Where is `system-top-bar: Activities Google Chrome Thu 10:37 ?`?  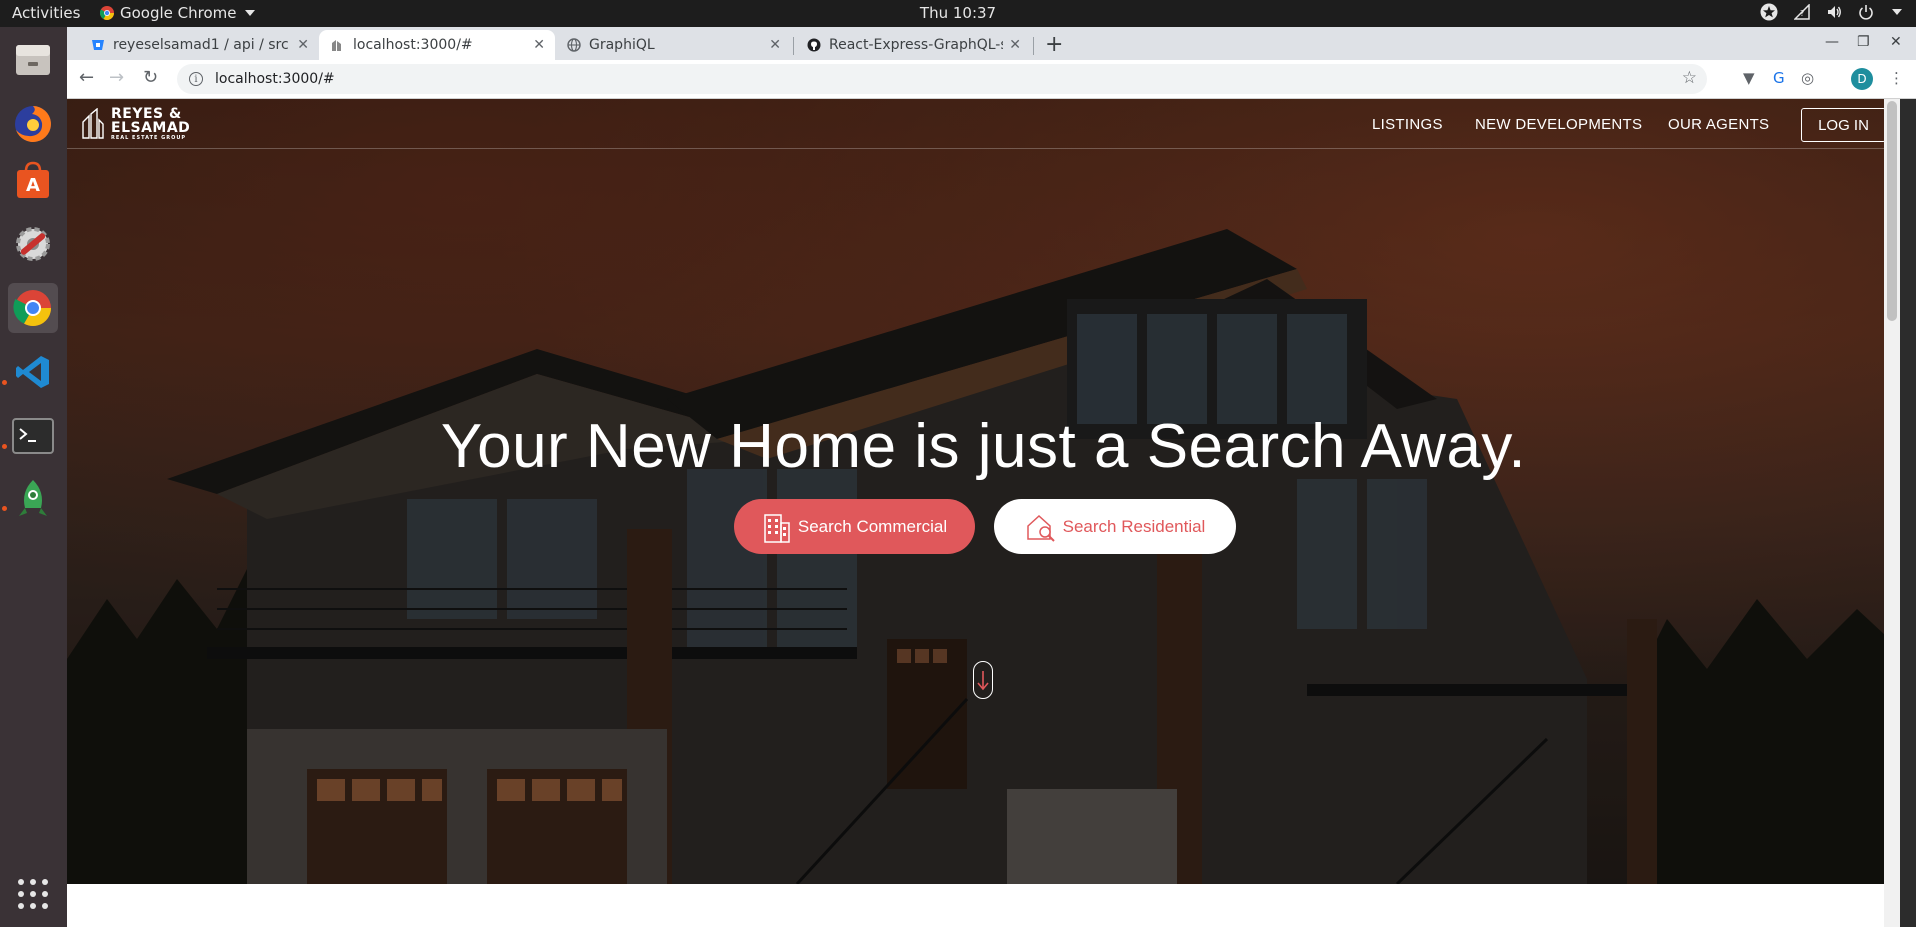
system-top-bar: Activities Google Chrome Thu 10:37 ? is located at coordinates (958, 13).